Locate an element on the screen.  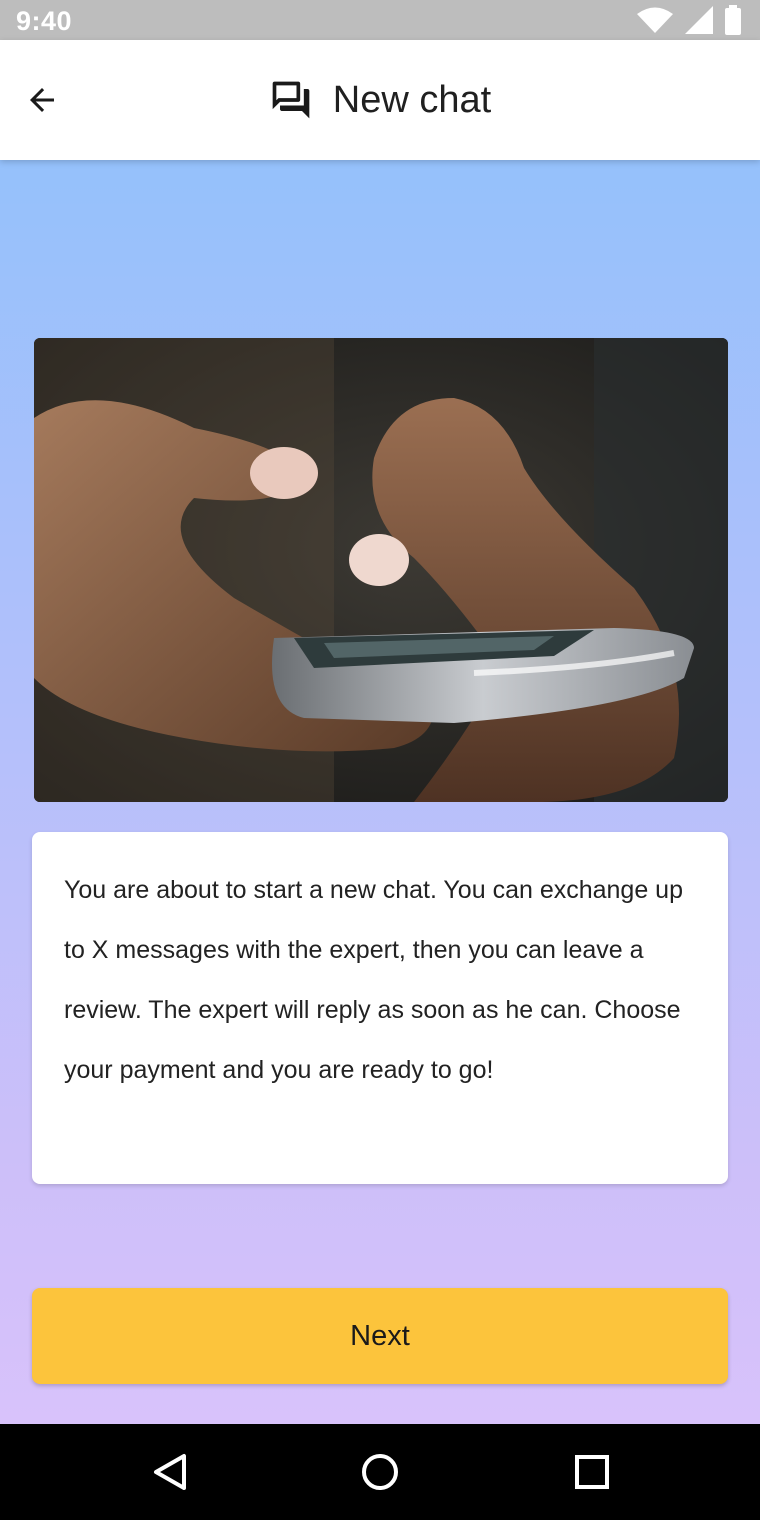
battery-icon is located at coordinates (733, 20).